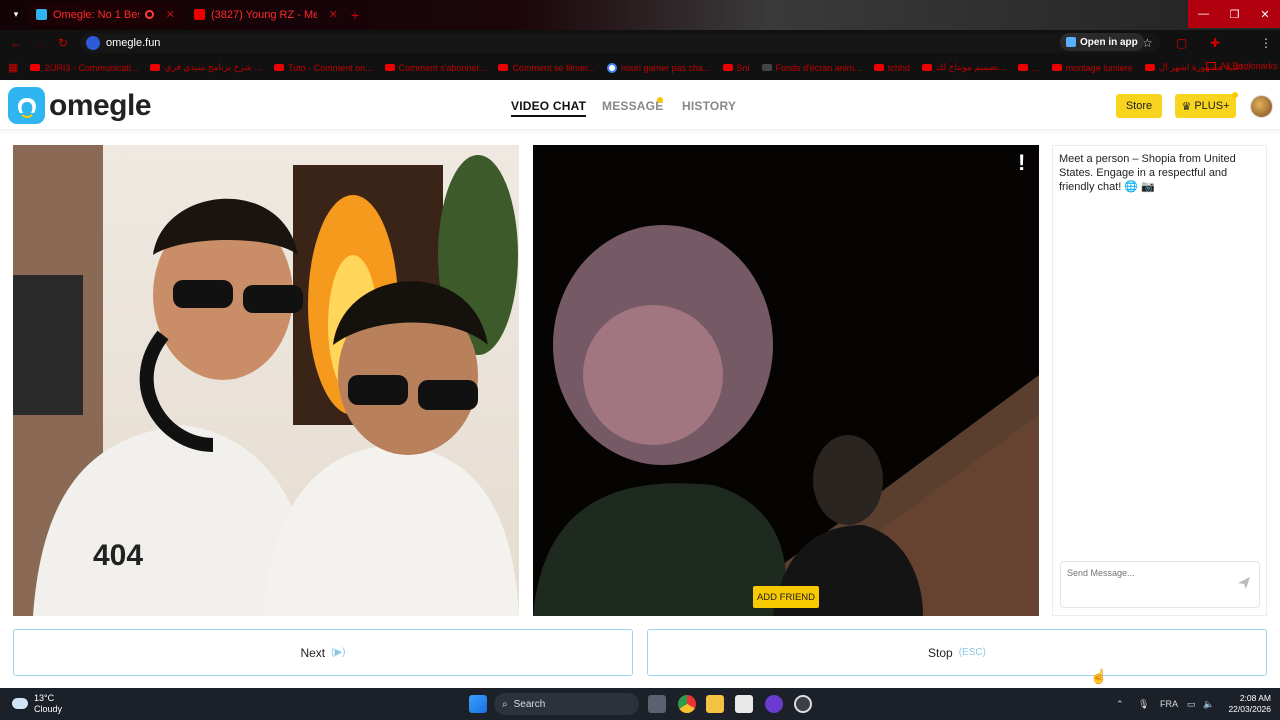 This screenshot has width=1280, height=720. Describe the element at coordinates (1266, 43) in the screenshot. I see `more-menu-icon: ⋮` at that location.